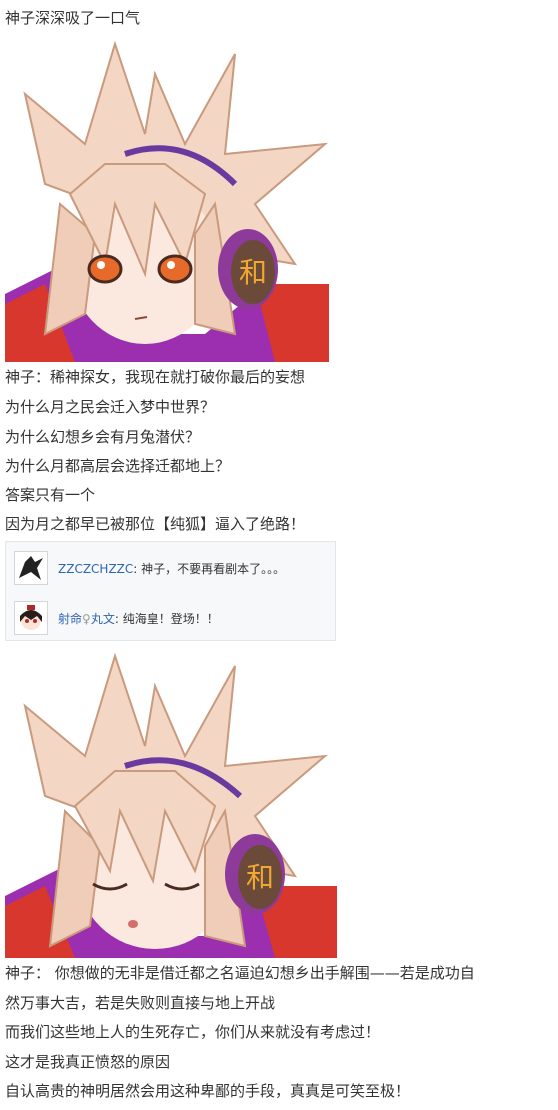 The image size is (558, 1110). Describe the element at coordinates (140, 1003) in the screenshot. I see `post-line: 然万事大吉，若是失败则直接与地上开战` at that location.